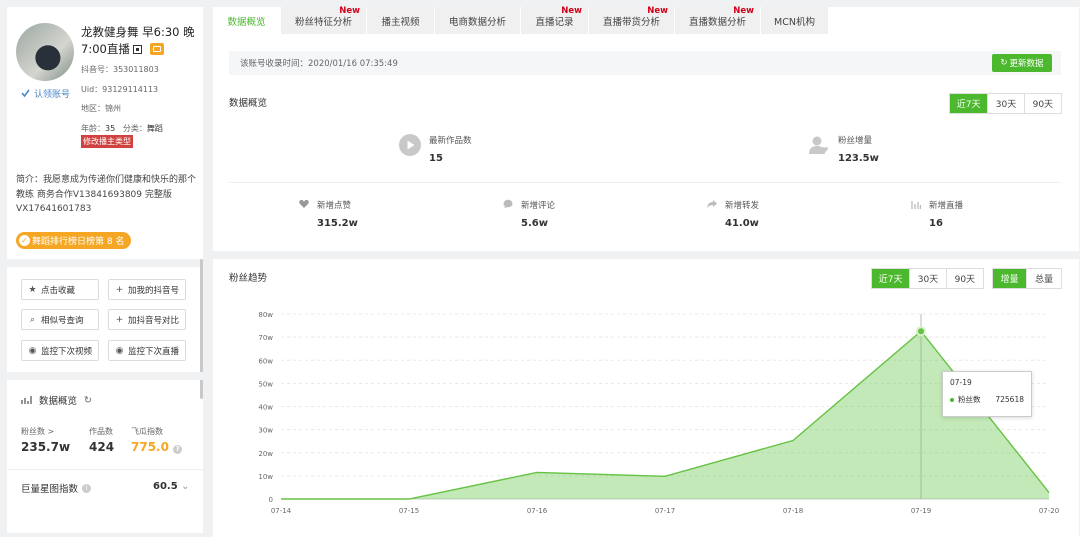  I want to click on fans-inc-label: 粉丝增量, so click(855, 141).